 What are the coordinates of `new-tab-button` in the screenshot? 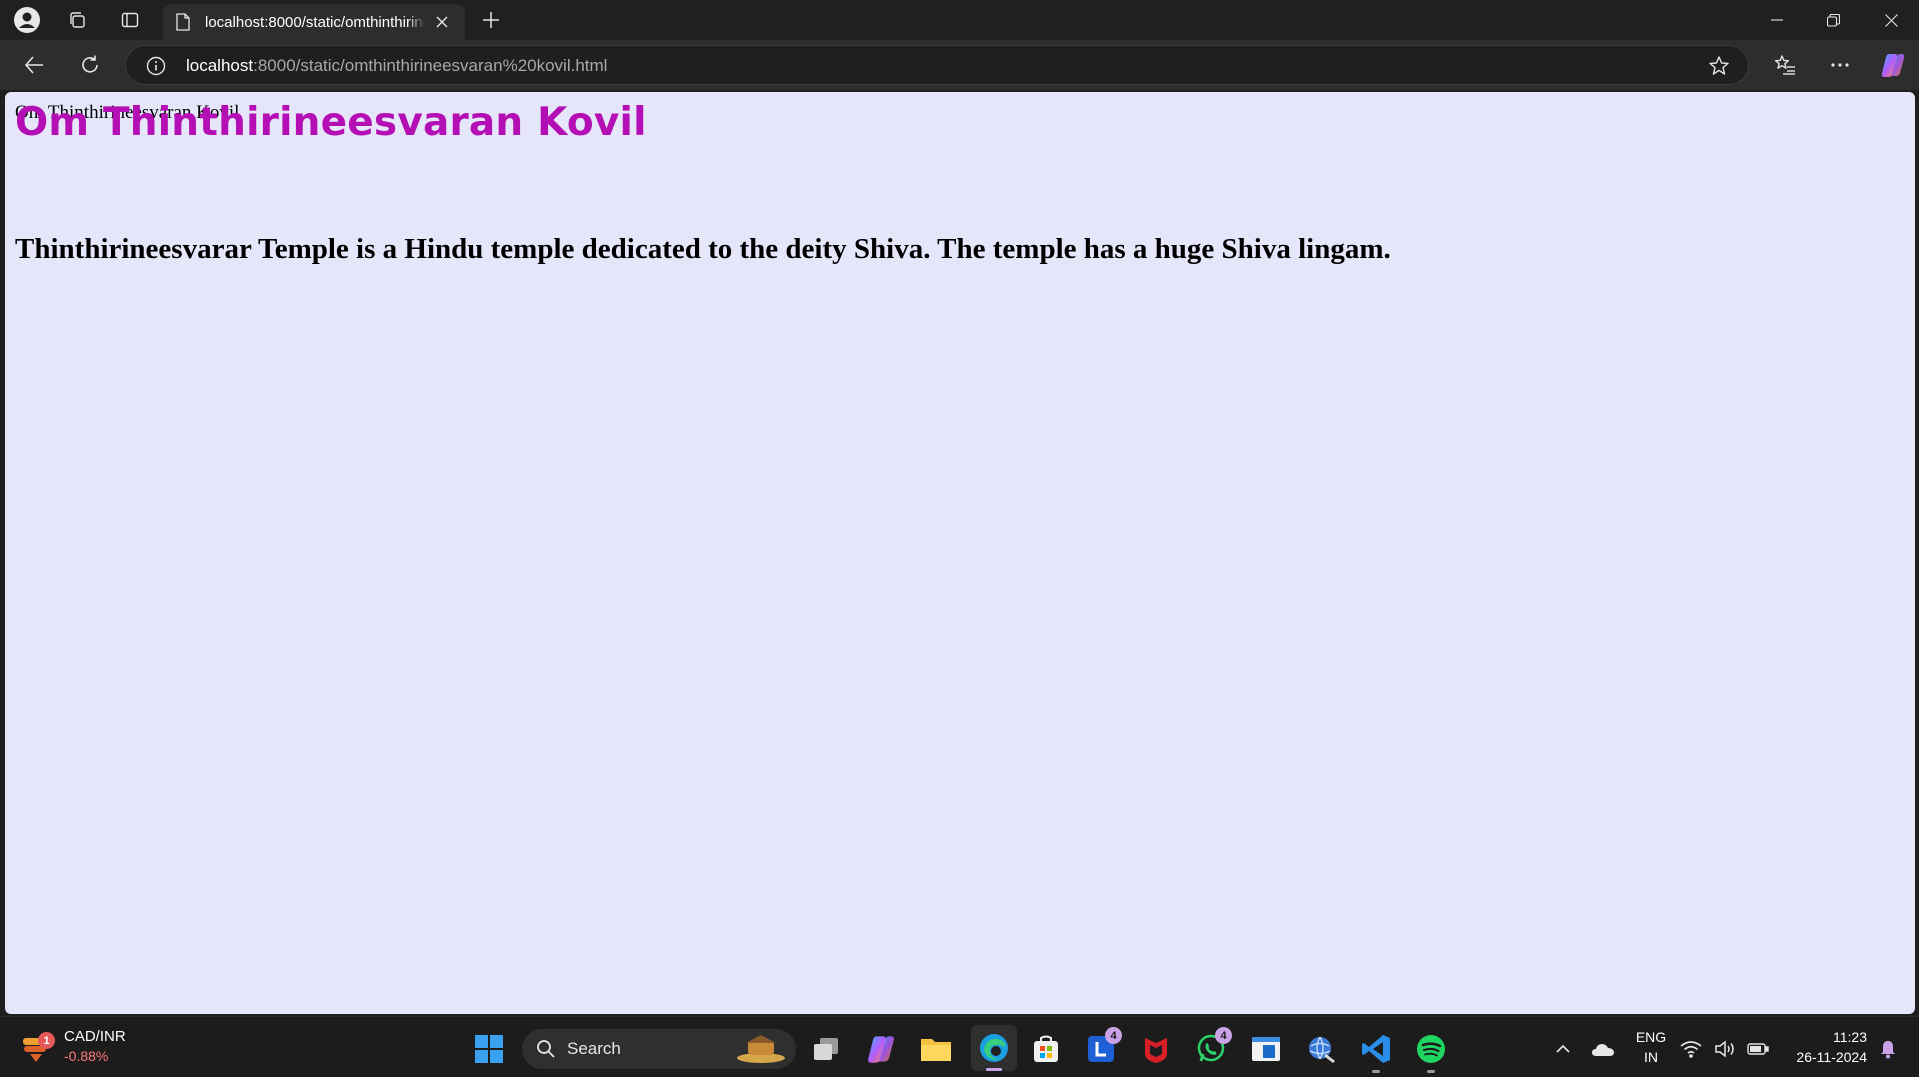 It's located at (491, 20).